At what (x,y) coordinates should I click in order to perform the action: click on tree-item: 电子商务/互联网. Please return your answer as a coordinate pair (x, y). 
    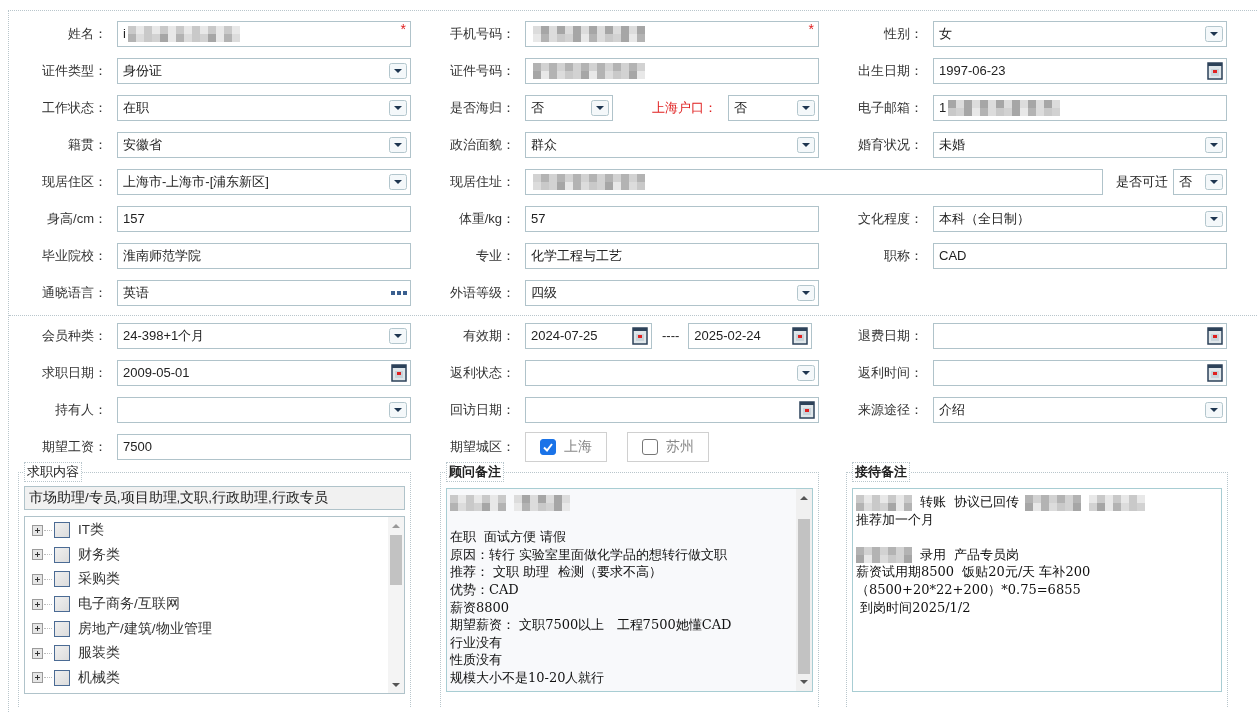
    Looking at the image, I should click on (129, 604).